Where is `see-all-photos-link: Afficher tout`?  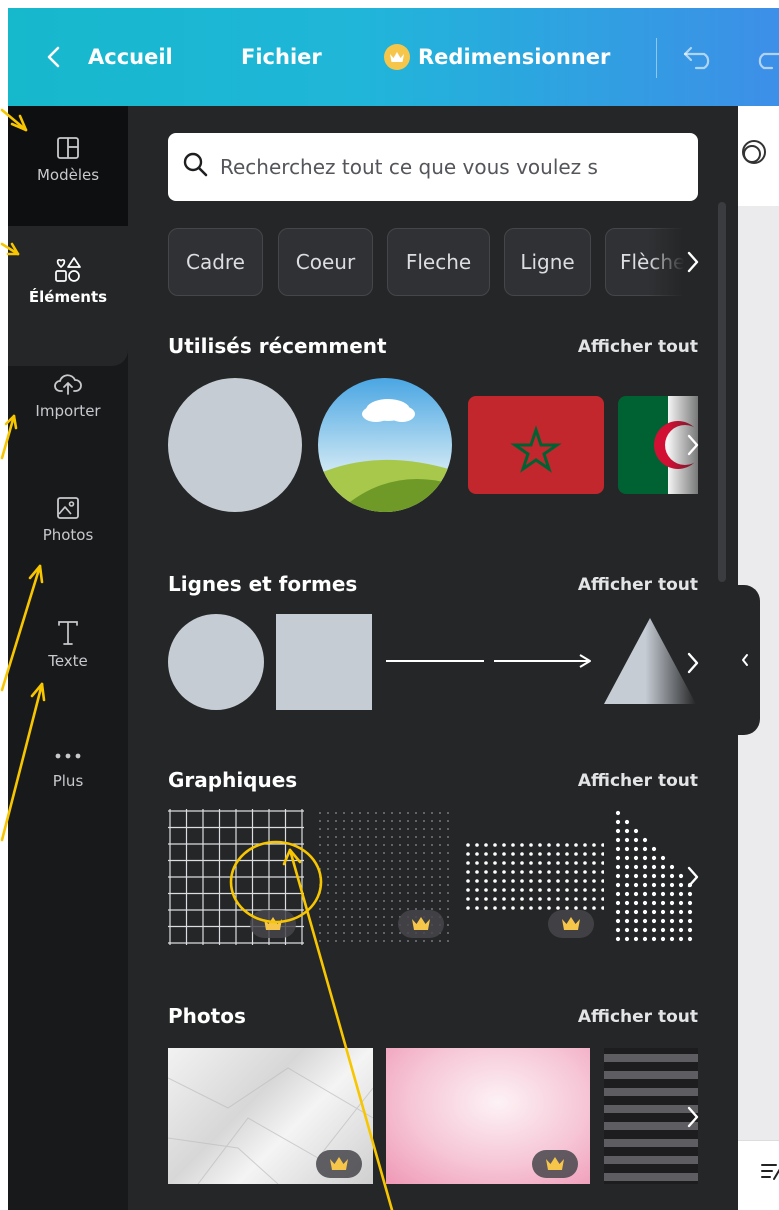 see-all-photos-link: Afficher tout is located at coordinates (638, 1017).